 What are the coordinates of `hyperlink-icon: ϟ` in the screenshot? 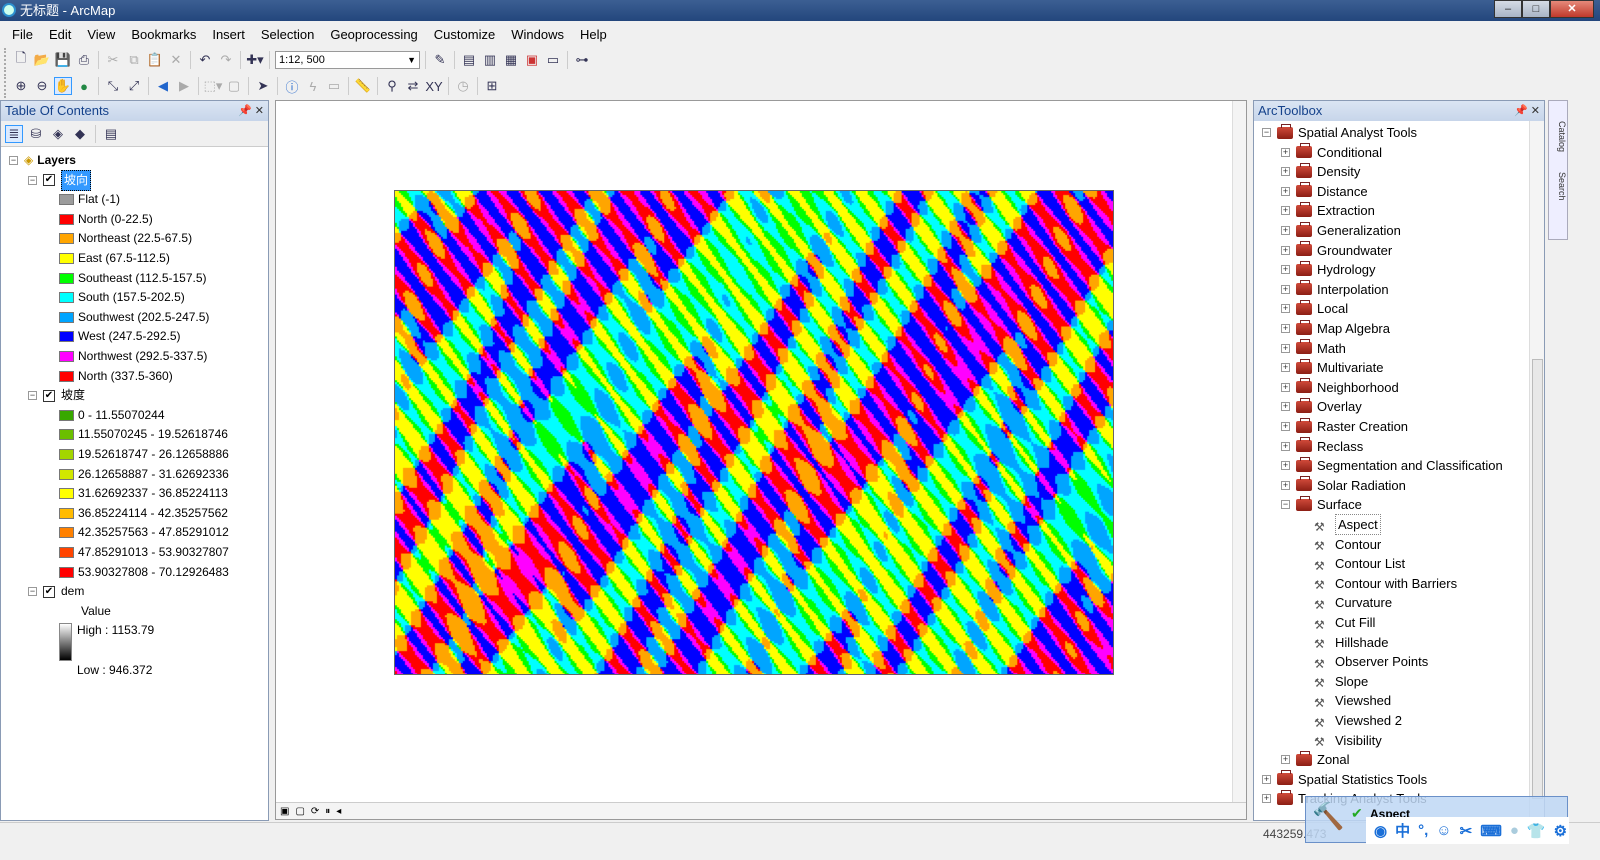 It's located at (313, 86).